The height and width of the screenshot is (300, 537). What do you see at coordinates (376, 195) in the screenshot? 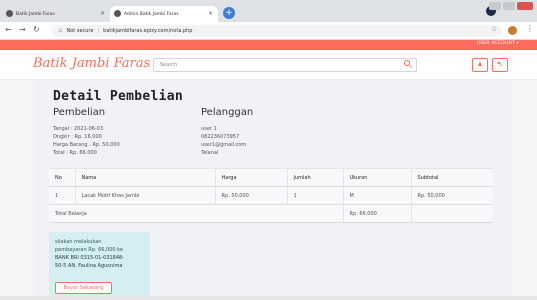
I see `table-cell: M` at bounding box center [376, 195].